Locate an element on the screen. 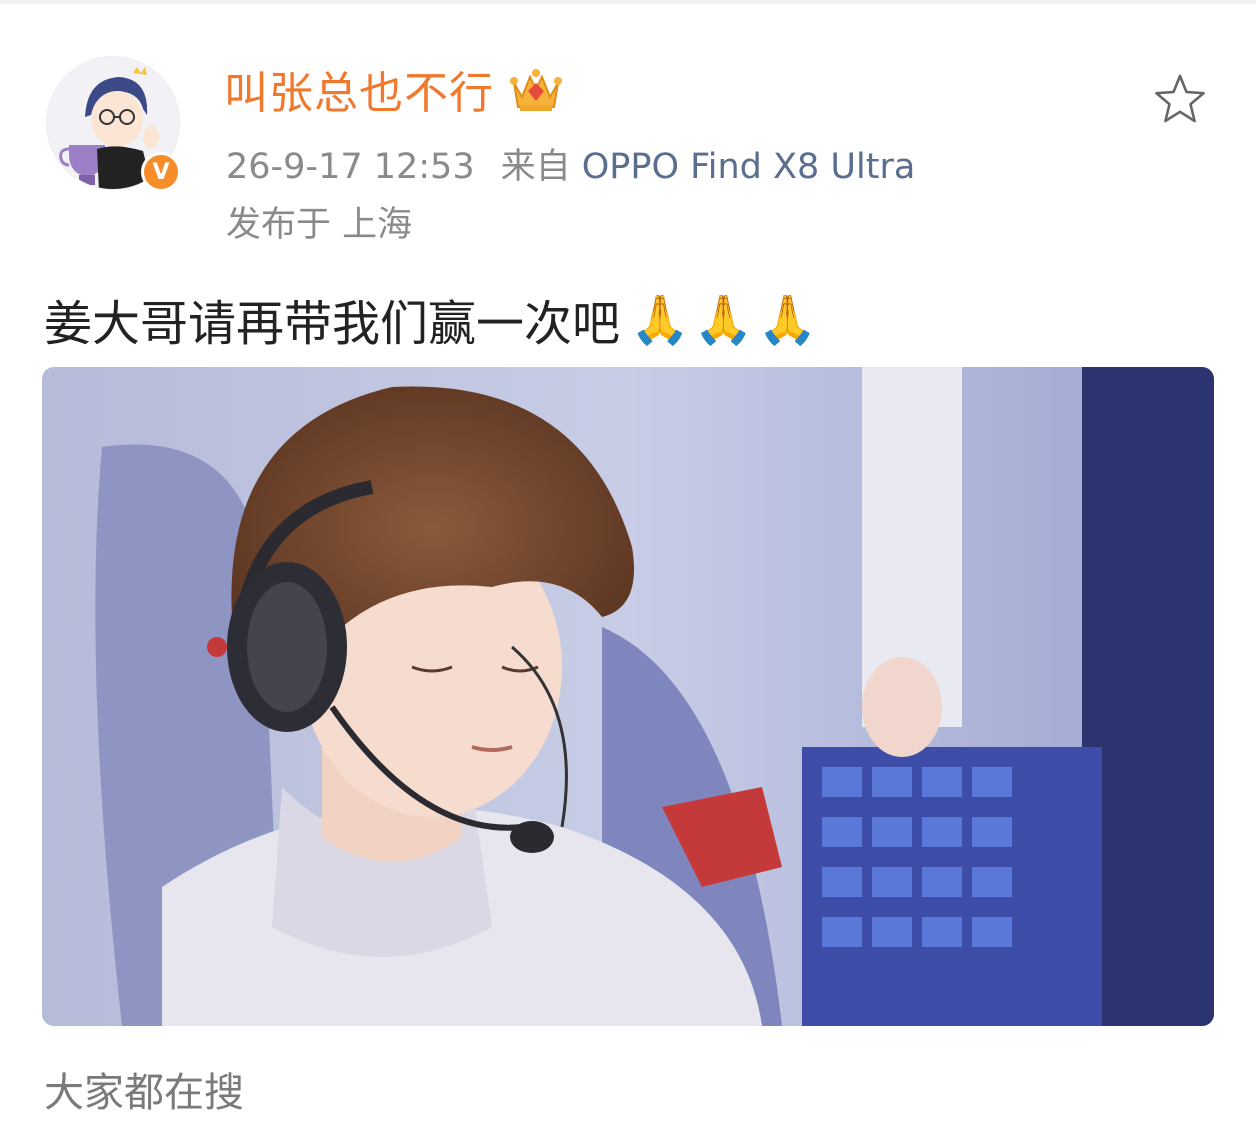 This screenshot has width=1256, height=1134. emoji-group: 🙏 🙏 🙏 is located at coordinates (721, 319).